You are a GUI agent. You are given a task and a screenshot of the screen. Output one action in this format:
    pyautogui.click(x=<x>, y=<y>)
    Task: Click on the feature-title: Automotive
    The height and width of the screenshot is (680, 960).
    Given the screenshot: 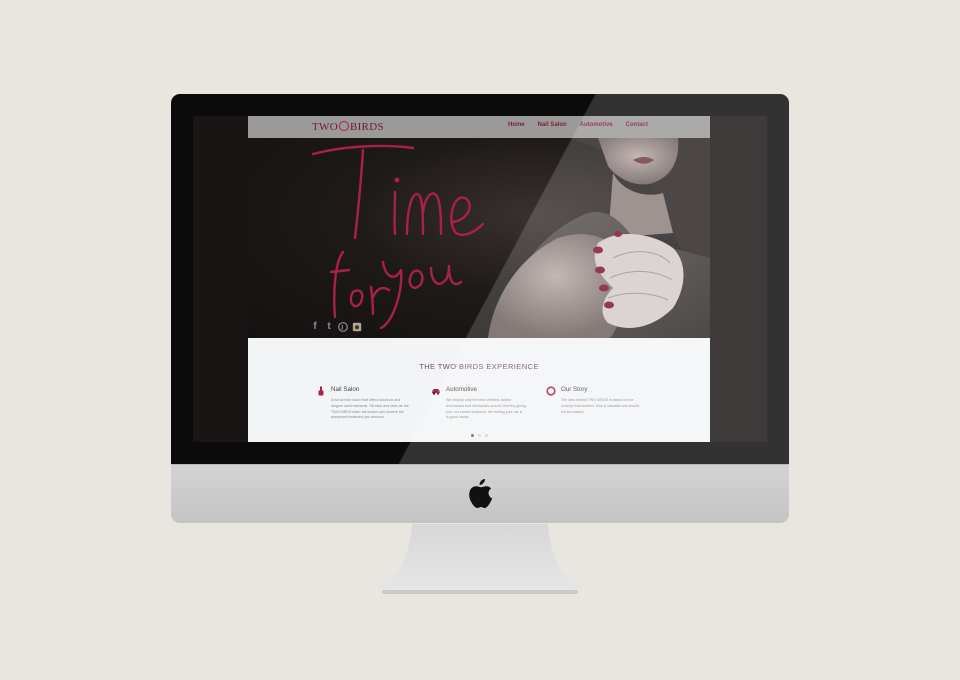 What is the action you would take?
    pyautogui.click(x=461, y=389)
    